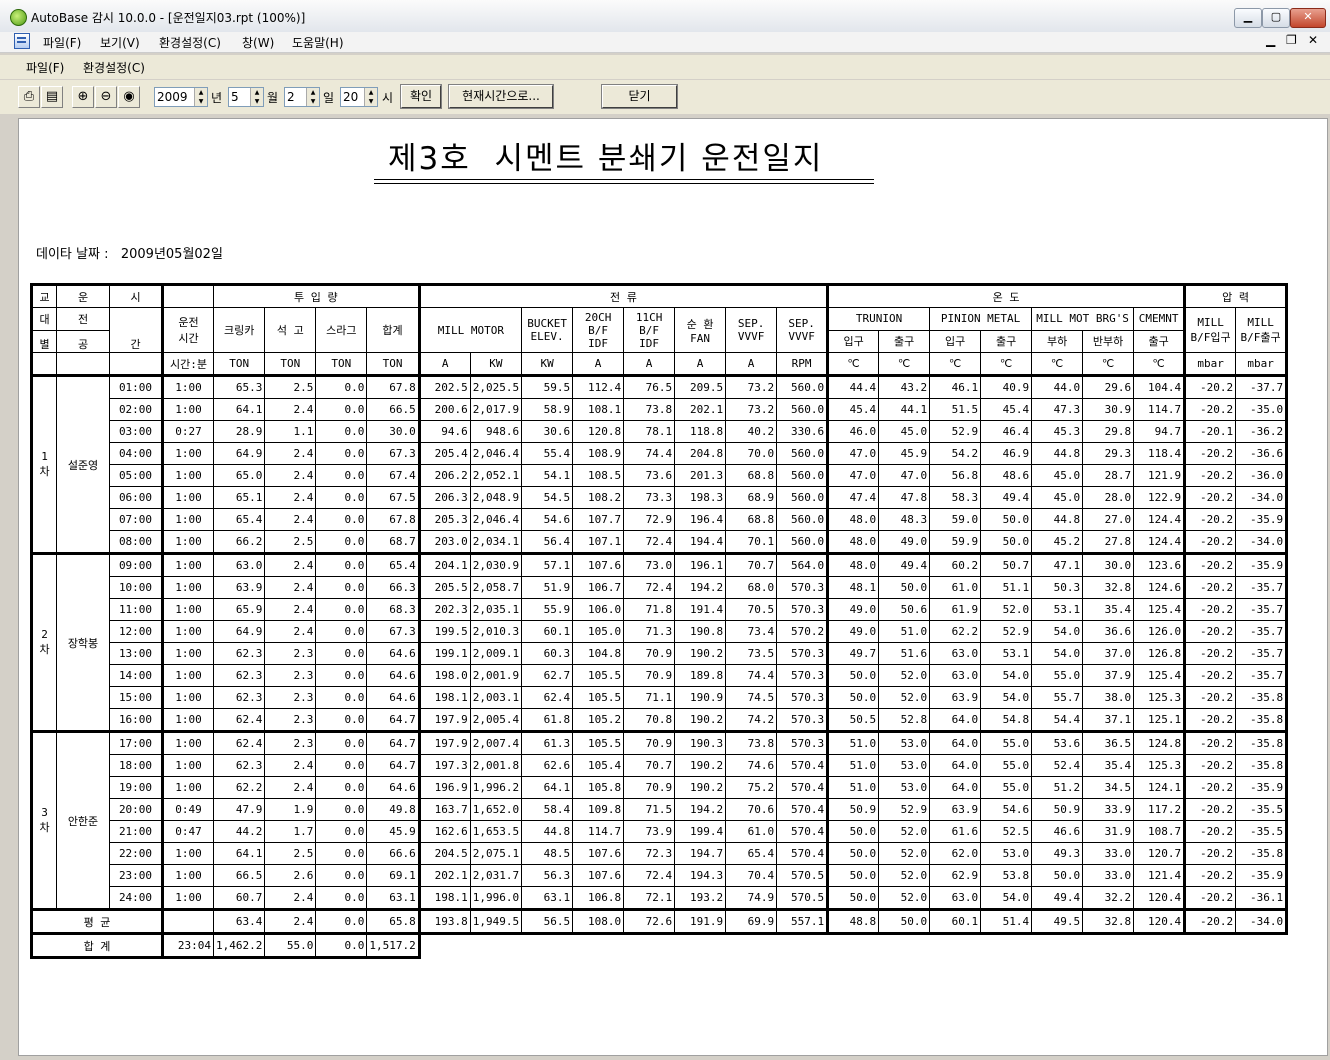  What do you see at coordinates (1057, 587) in the screenshot?
I see `value-cell: 50.3` at bounding box center [1057, 587].